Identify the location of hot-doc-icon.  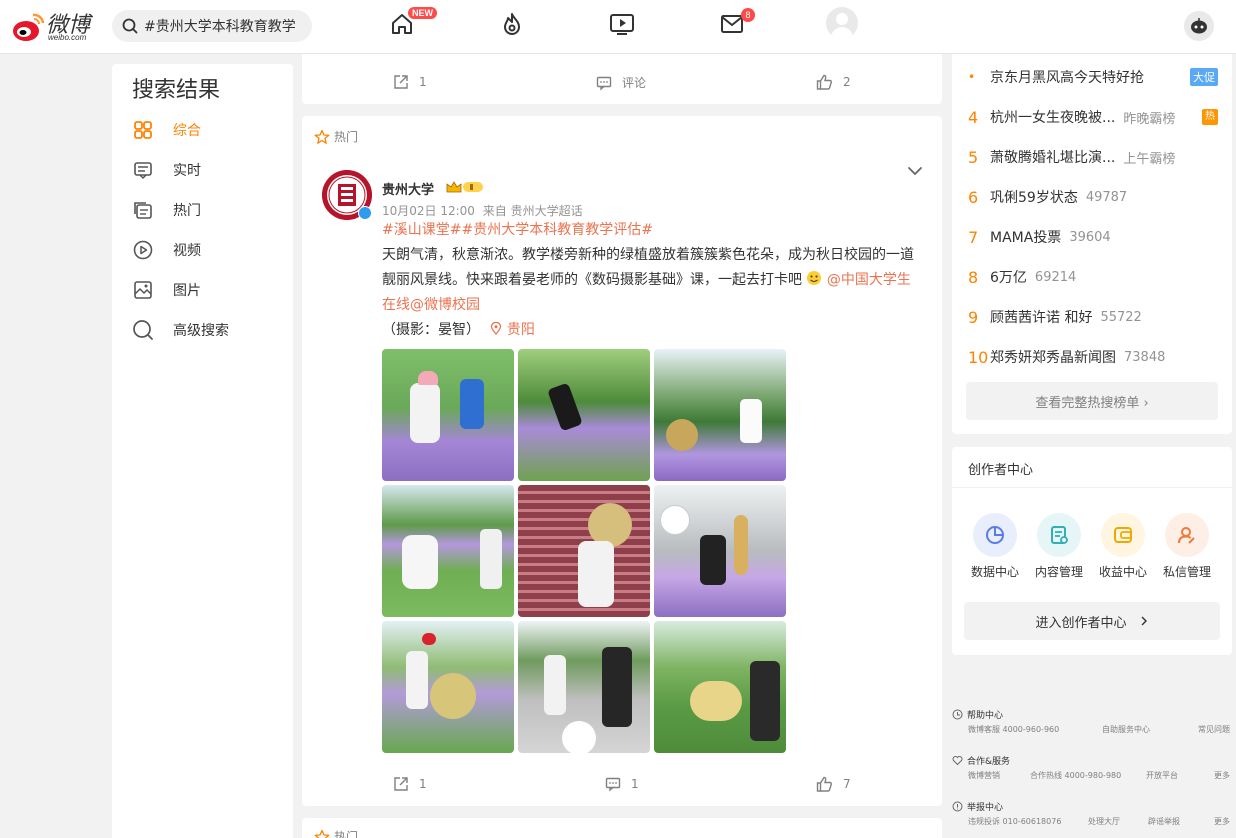
(143, 210).